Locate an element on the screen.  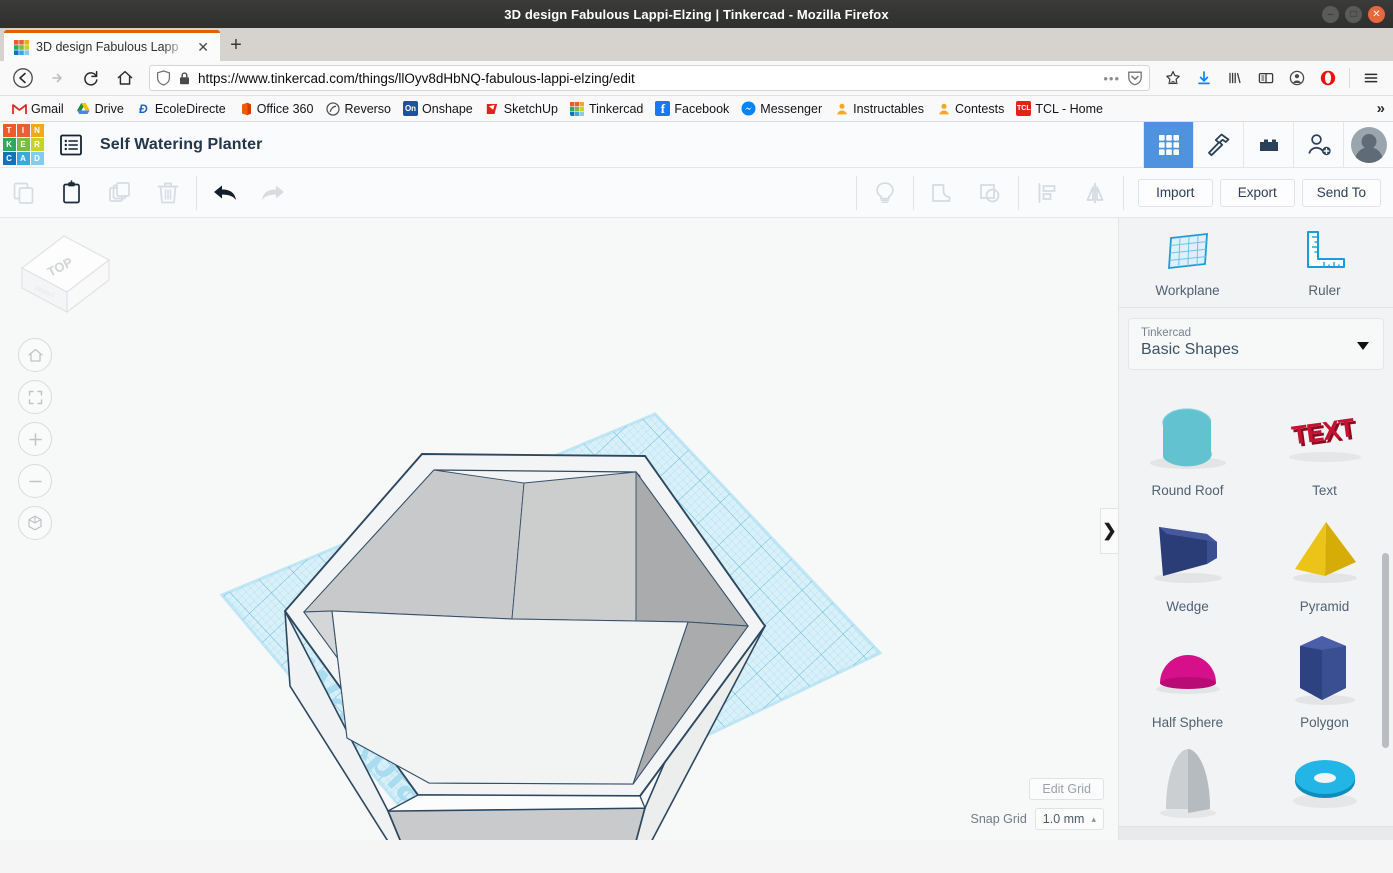
codeblocks-hammer-icon is located at coordinates (1218, 145).